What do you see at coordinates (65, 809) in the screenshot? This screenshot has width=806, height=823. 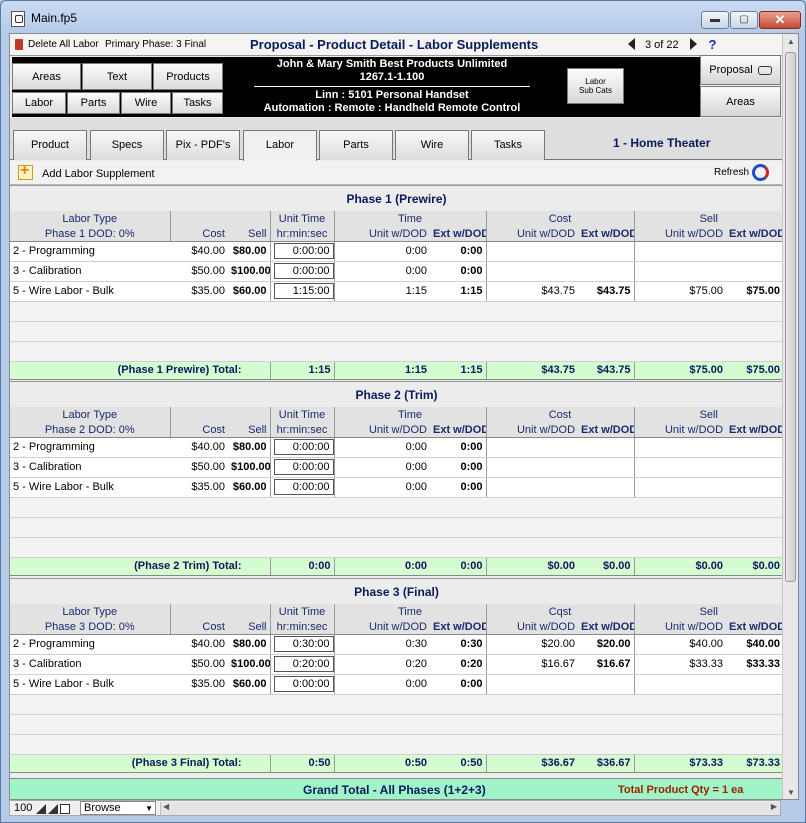 I see `status-area-icon` at bounding box center [65, 809].